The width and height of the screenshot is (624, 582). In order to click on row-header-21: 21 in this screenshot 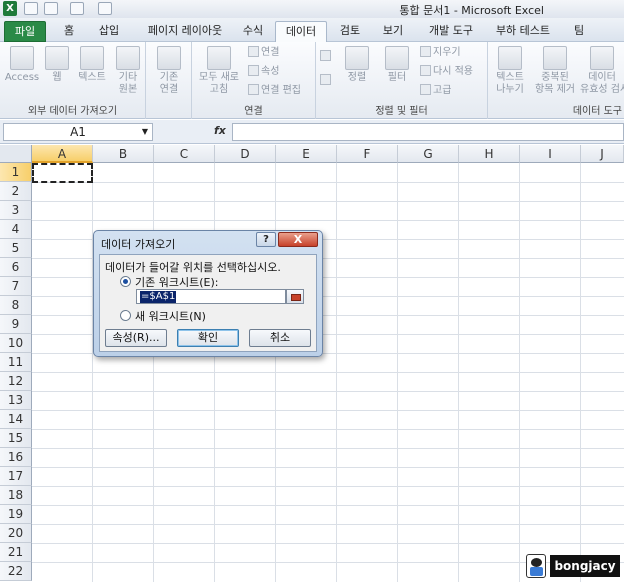, I will do `click(16, 552)`.